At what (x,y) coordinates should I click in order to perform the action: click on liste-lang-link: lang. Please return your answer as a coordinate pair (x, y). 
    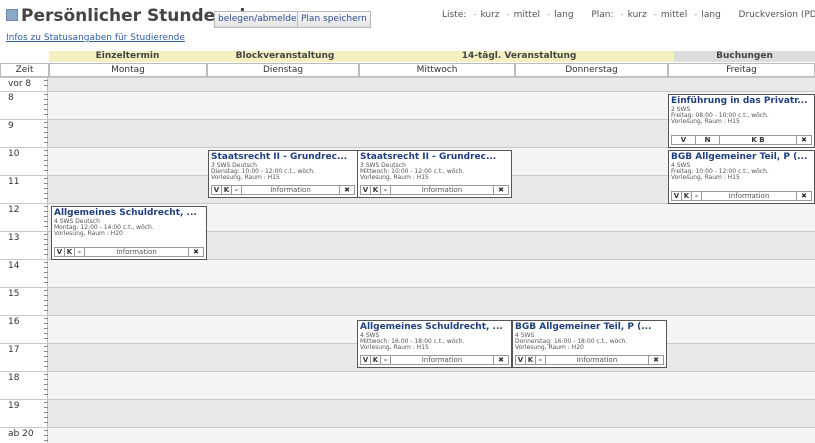
    Looking at the image, I should click on (563, 15).